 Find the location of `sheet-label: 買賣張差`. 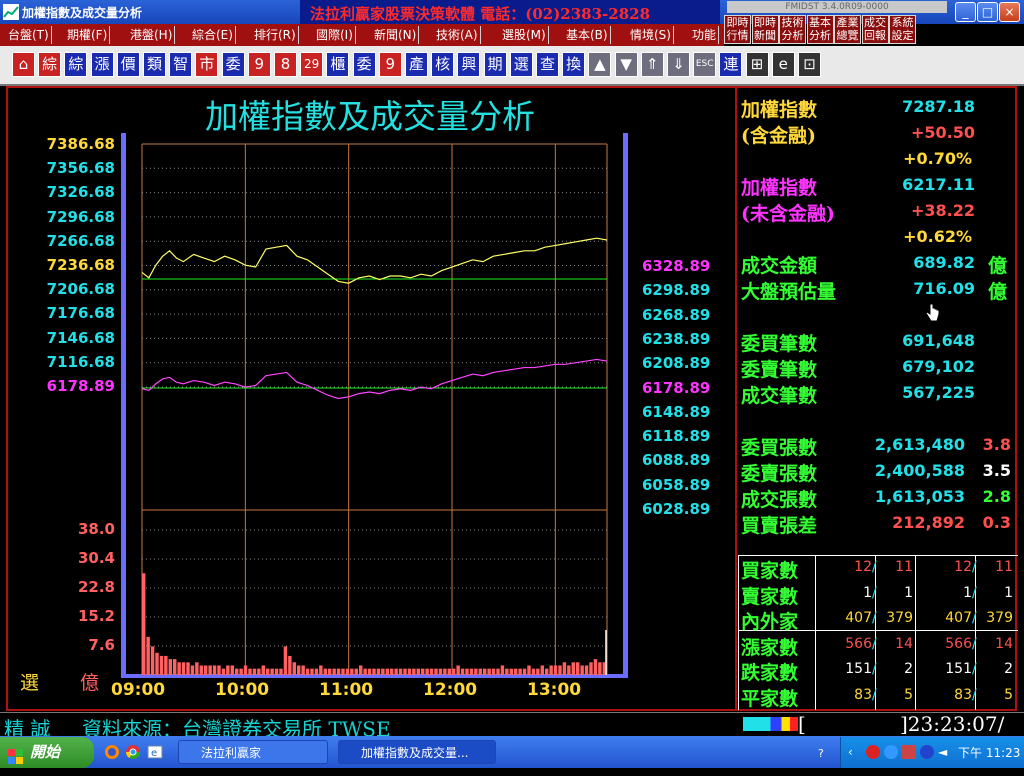

sheet-label: 買賣張差 is located at coordinates (779, 526).